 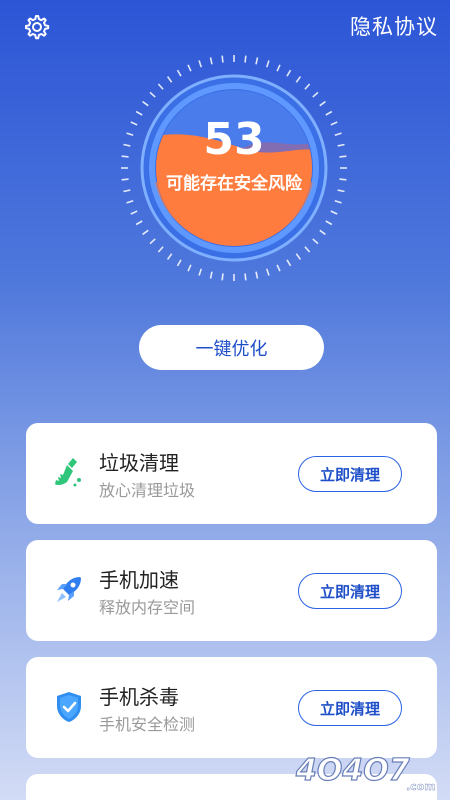 I want to click on broom-icon, so click(x=68, y=472).